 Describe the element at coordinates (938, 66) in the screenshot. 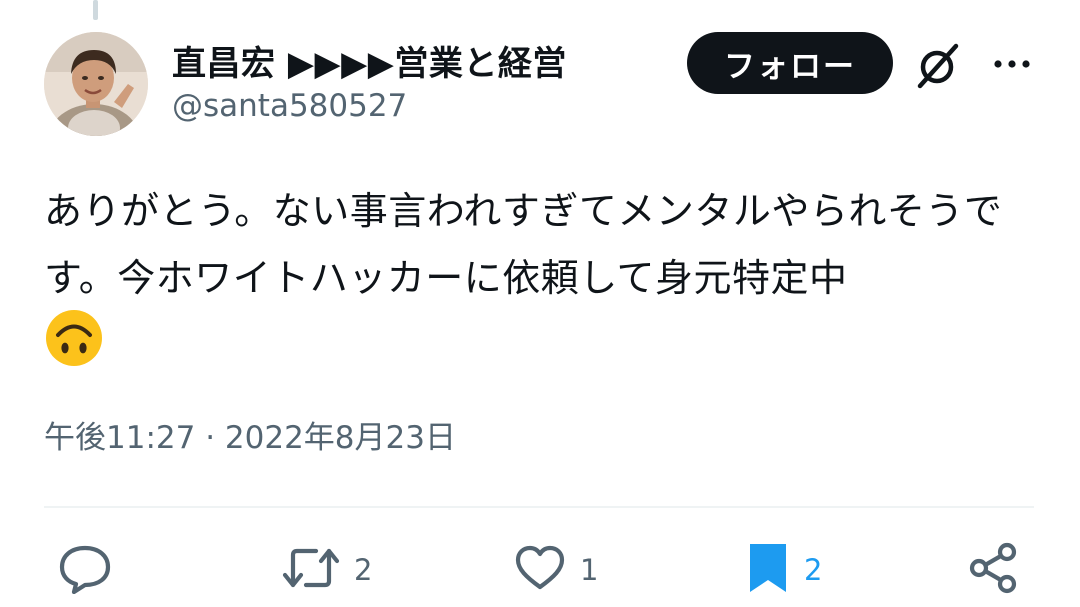

I see `grok-icon` at that location.